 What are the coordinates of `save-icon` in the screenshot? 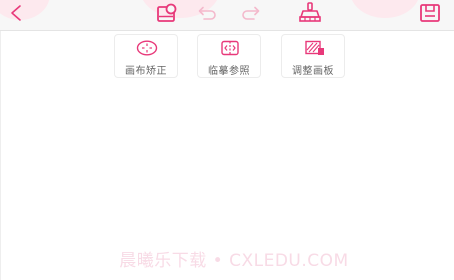 It's located at (430, 13).